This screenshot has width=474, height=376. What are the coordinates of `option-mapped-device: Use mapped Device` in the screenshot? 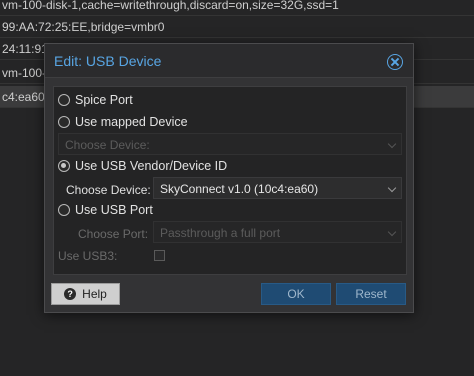 It's located at (123, 122).